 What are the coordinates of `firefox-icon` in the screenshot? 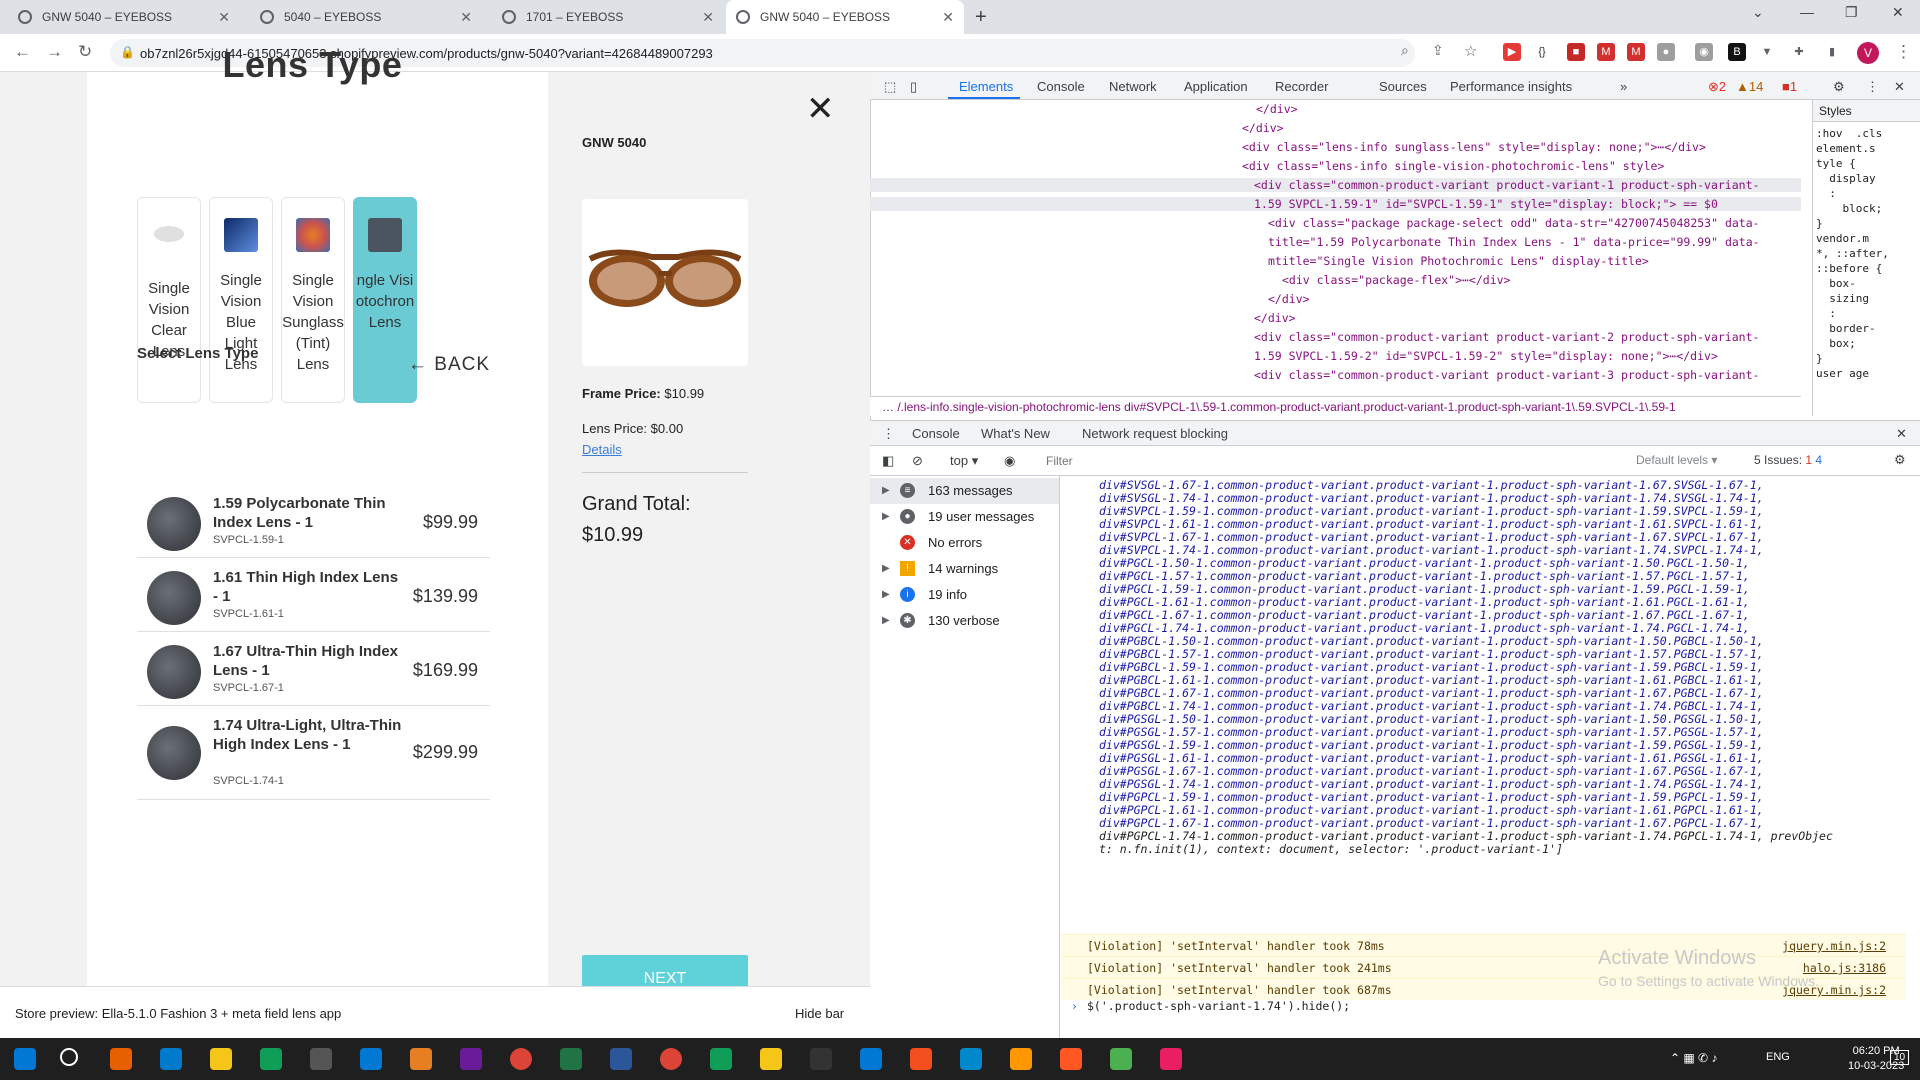 It's located at (121, 1059).